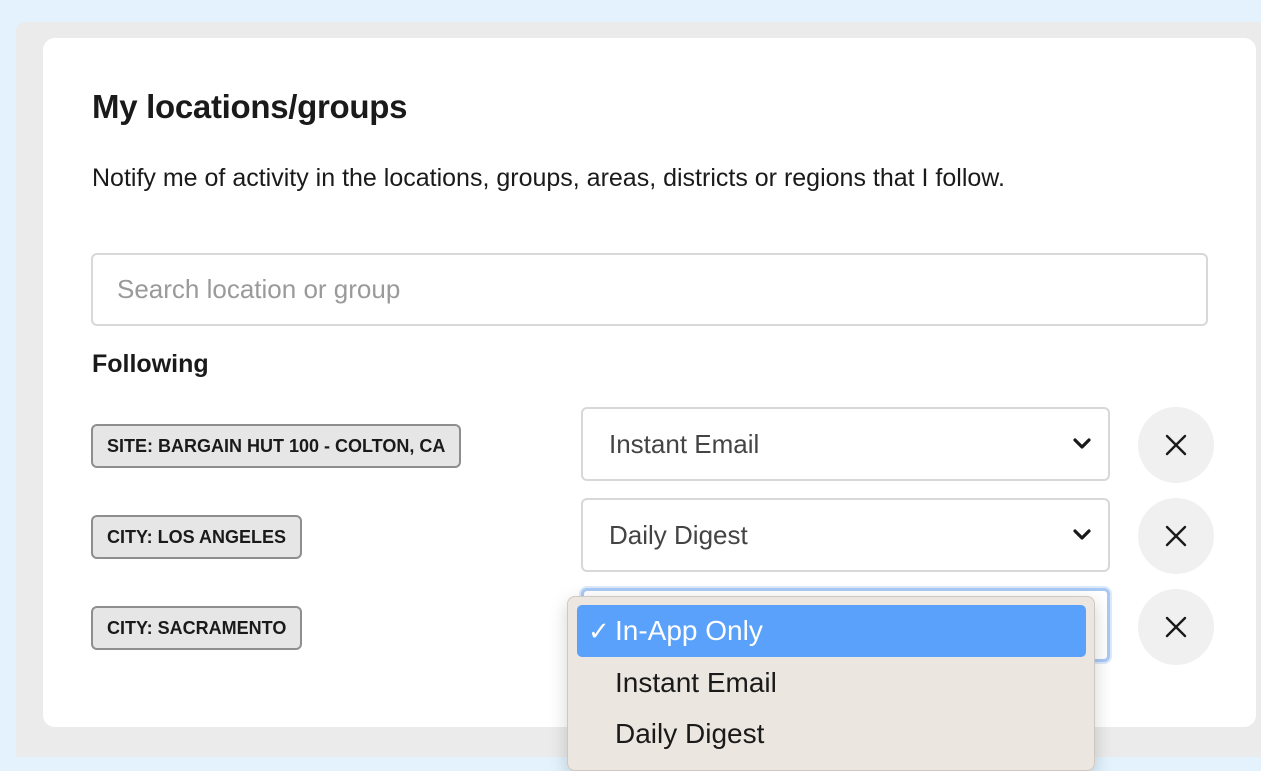 The image size is (1261, 771). I want to click on notification-select-los-angeles: Daily Digest, so click(845, 535).